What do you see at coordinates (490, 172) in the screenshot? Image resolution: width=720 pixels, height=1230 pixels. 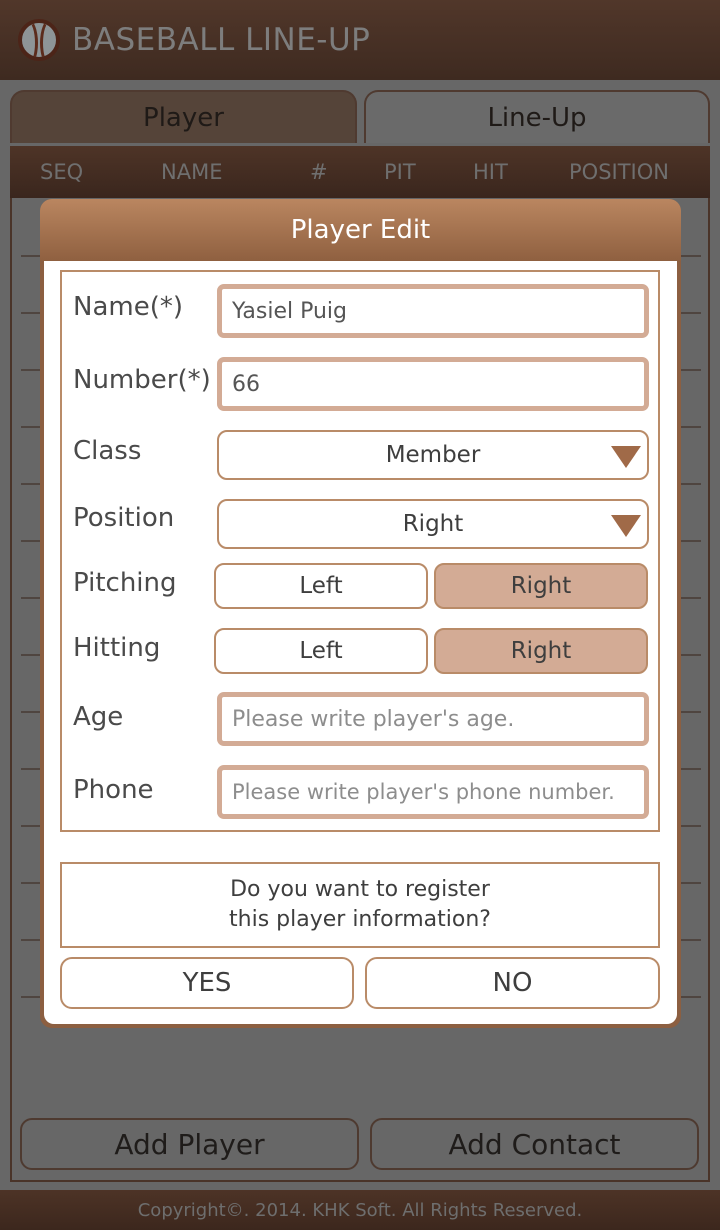 I see `column-header-hit: HIT` at bounding box center [490, 172].